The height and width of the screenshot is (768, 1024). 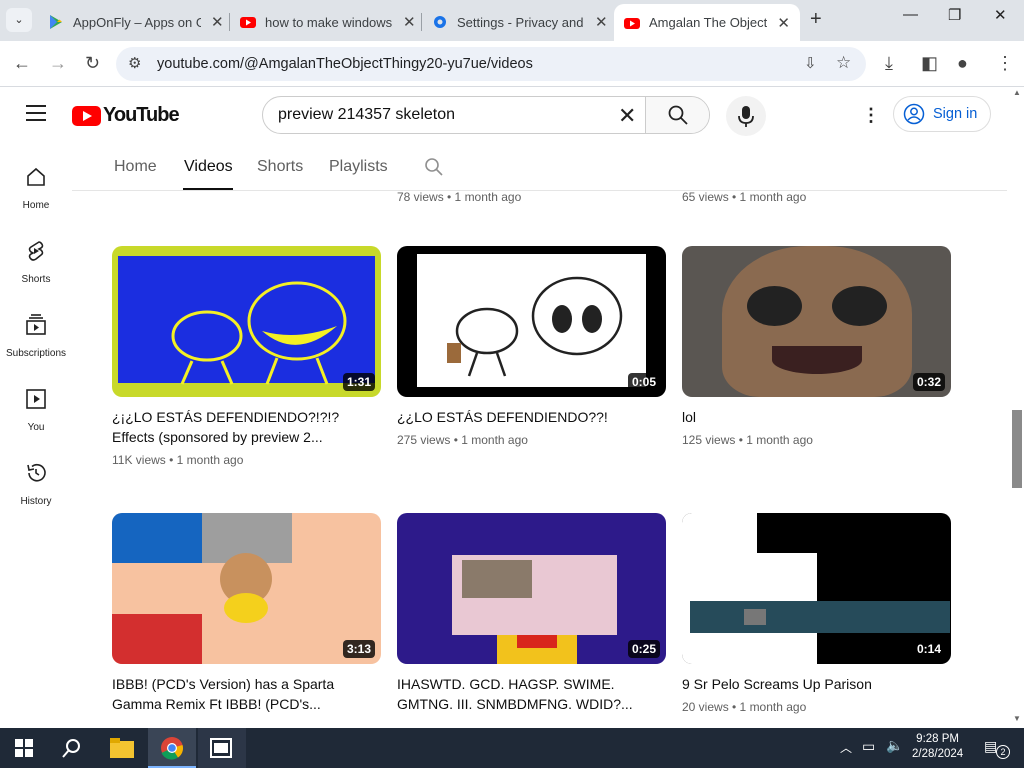 What do you see at coordinates (929, 63) in the screenshot?
I see `side-panel-icon: ◧` at bounding box center [929, 63].